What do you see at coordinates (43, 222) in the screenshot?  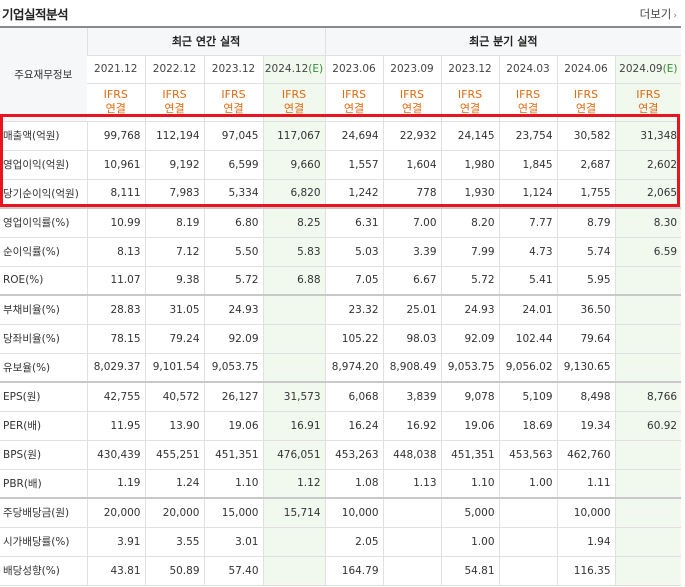 I see `row-label: 영업이익률(%)` at bounding box center [43, 222].